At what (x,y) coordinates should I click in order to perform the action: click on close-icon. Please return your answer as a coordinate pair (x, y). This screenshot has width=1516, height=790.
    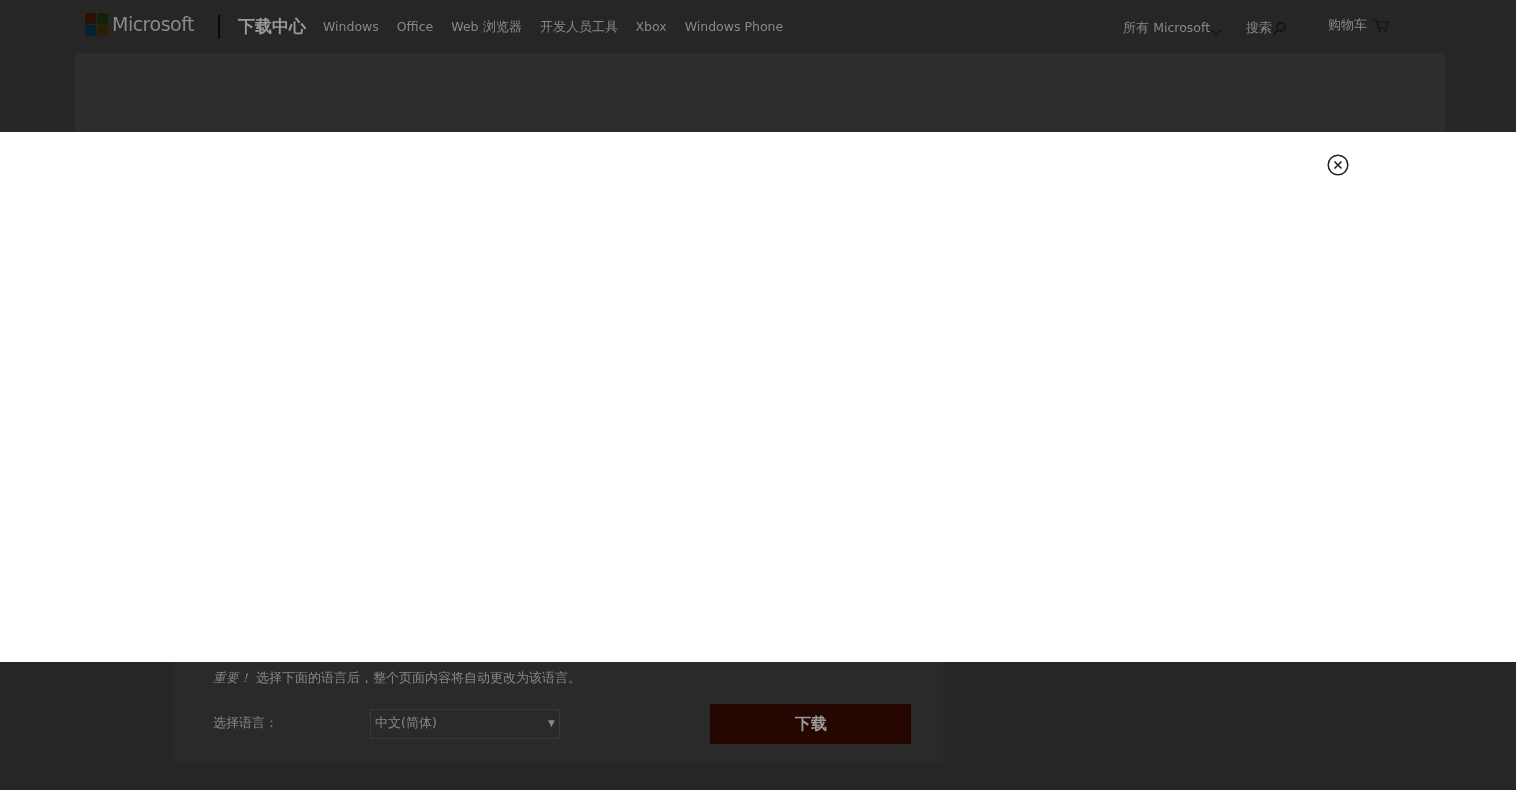
    Looking at the image, I should click on (1338, 163).